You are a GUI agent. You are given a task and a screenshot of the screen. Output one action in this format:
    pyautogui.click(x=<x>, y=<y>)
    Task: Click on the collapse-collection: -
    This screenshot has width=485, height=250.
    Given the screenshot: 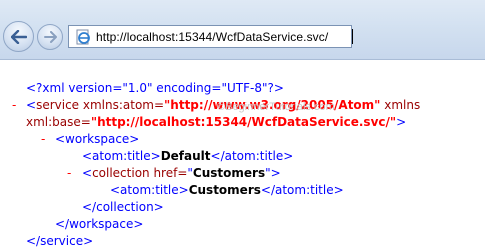 What is the action you would take?
    pyautogui.click(x=69, y=173)
    